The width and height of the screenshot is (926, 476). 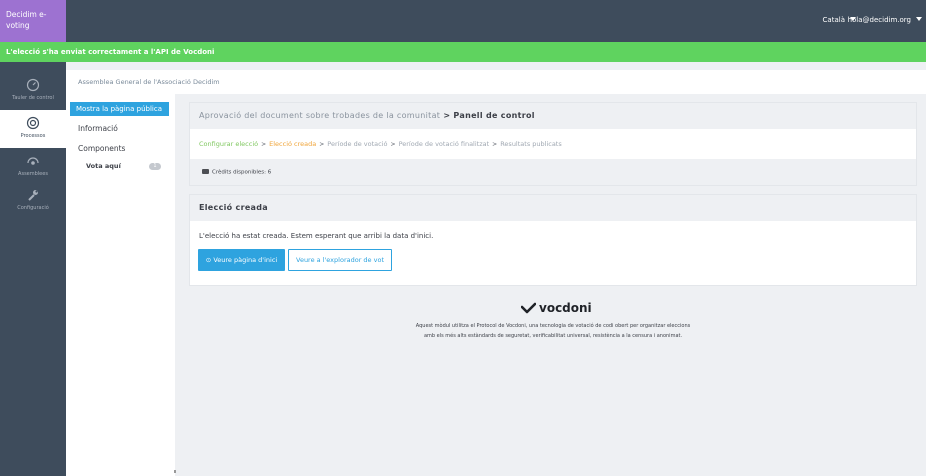 I want to click on main-menu-label: Assemblees, so click(x=33, y=174).